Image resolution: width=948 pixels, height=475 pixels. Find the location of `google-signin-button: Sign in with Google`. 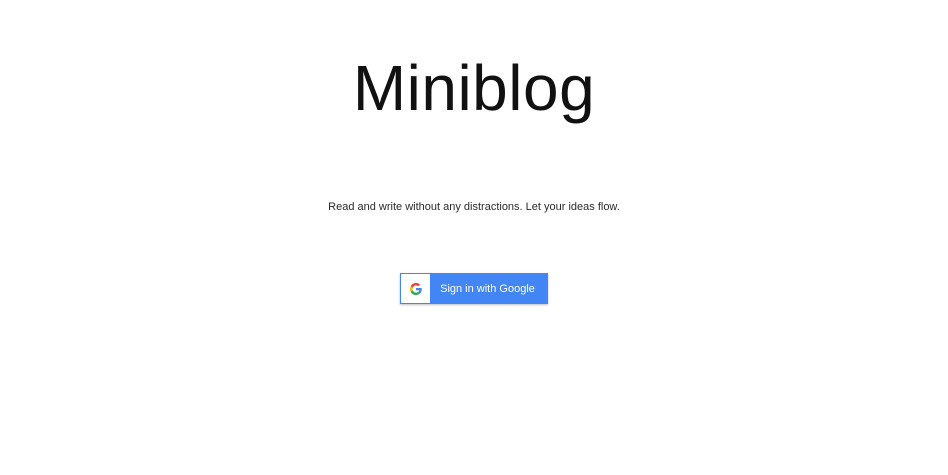

google-signin-button: Sign in with Google is located at coordinates (474, 288).